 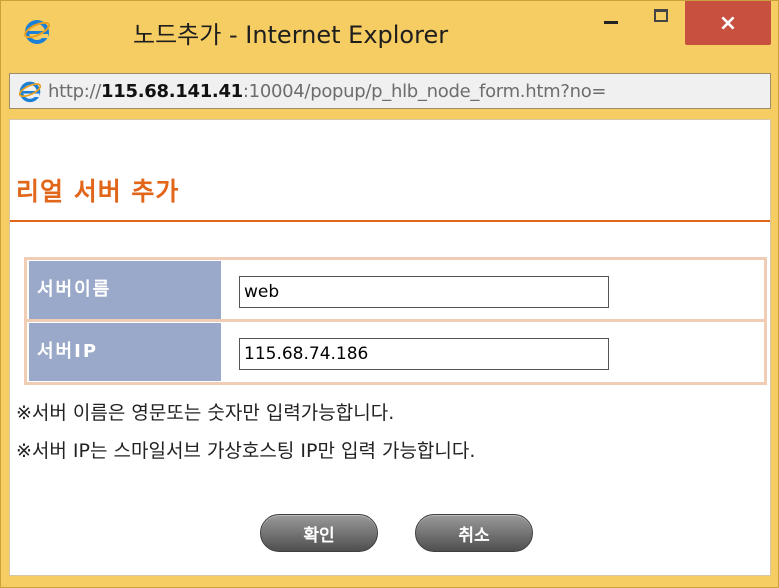 I want to click on row-divider, so click(x=395, y=320).